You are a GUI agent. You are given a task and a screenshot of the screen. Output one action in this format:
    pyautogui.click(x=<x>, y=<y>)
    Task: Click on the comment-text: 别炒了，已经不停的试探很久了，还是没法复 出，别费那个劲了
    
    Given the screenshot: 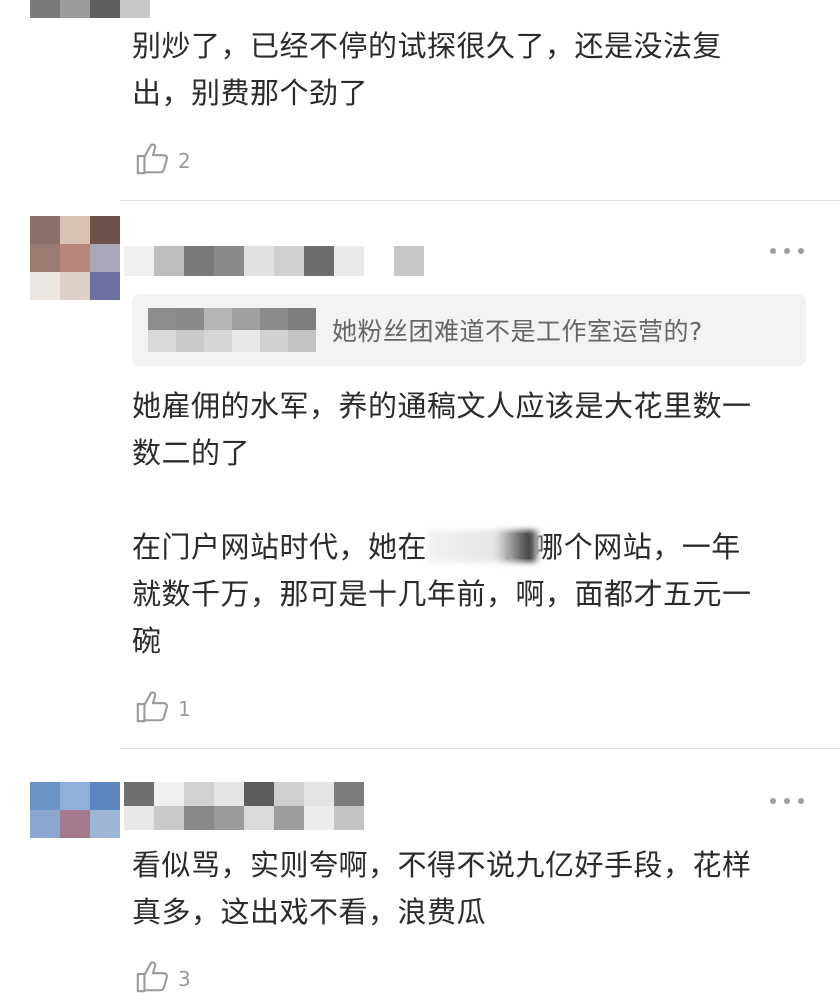 What is the action you would take?
    pyautogui.click(x=427, y=69)
    